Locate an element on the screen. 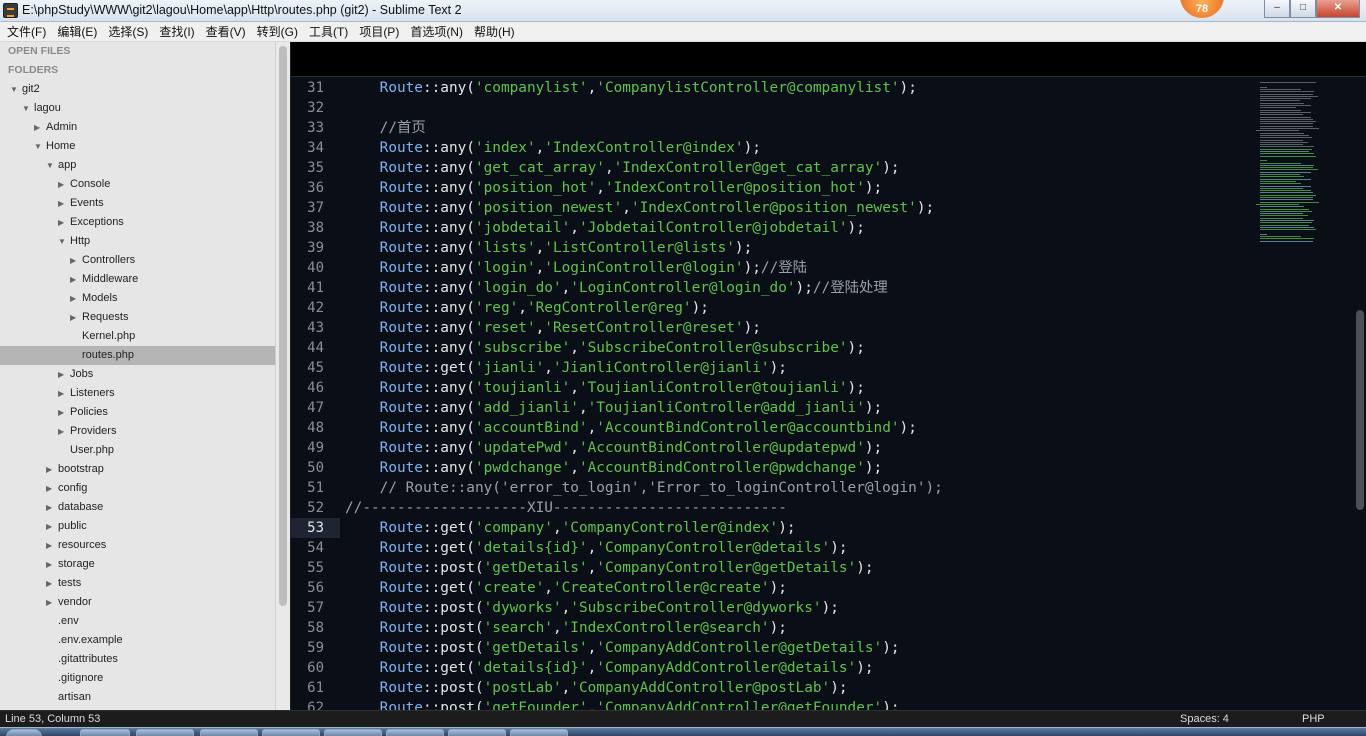  tree-item: ▶ Controllers is located at coordinates (137, 260).